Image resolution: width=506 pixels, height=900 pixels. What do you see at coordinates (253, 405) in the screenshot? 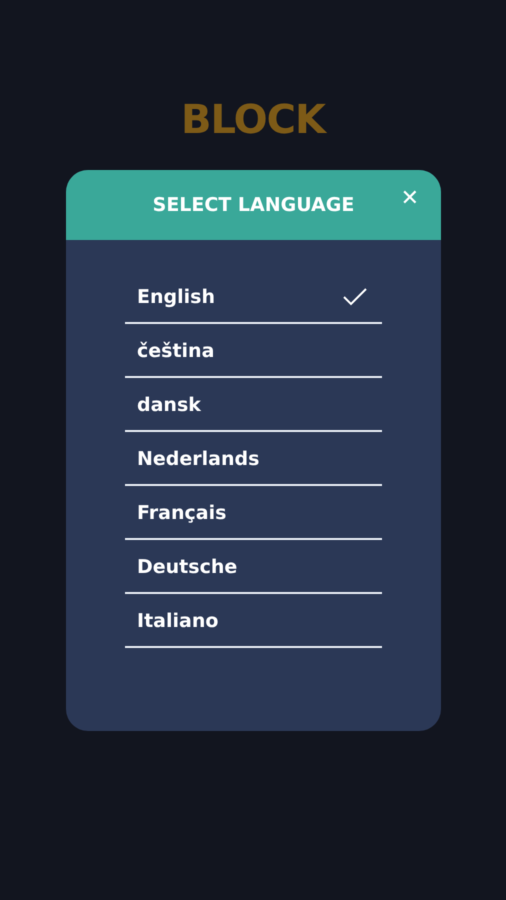
I see `language-option: dansk` at bounding box center [253, 405].